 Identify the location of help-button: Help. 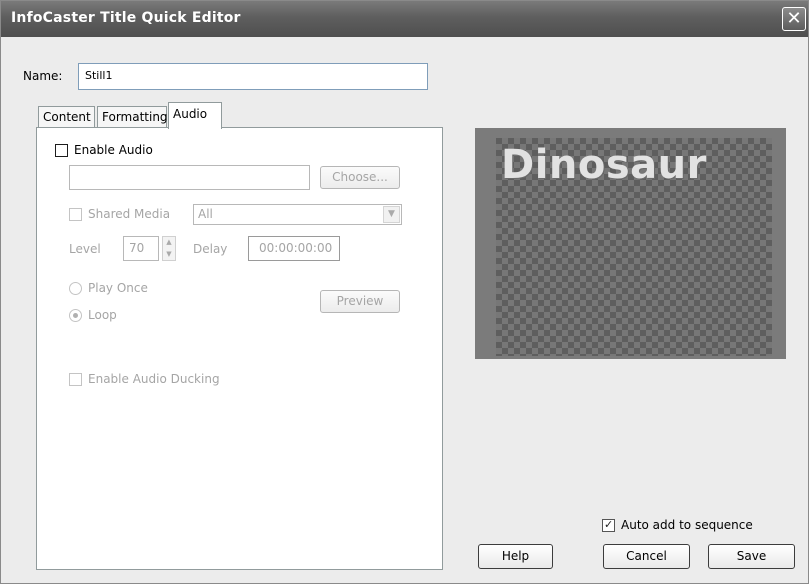
(515, 556).